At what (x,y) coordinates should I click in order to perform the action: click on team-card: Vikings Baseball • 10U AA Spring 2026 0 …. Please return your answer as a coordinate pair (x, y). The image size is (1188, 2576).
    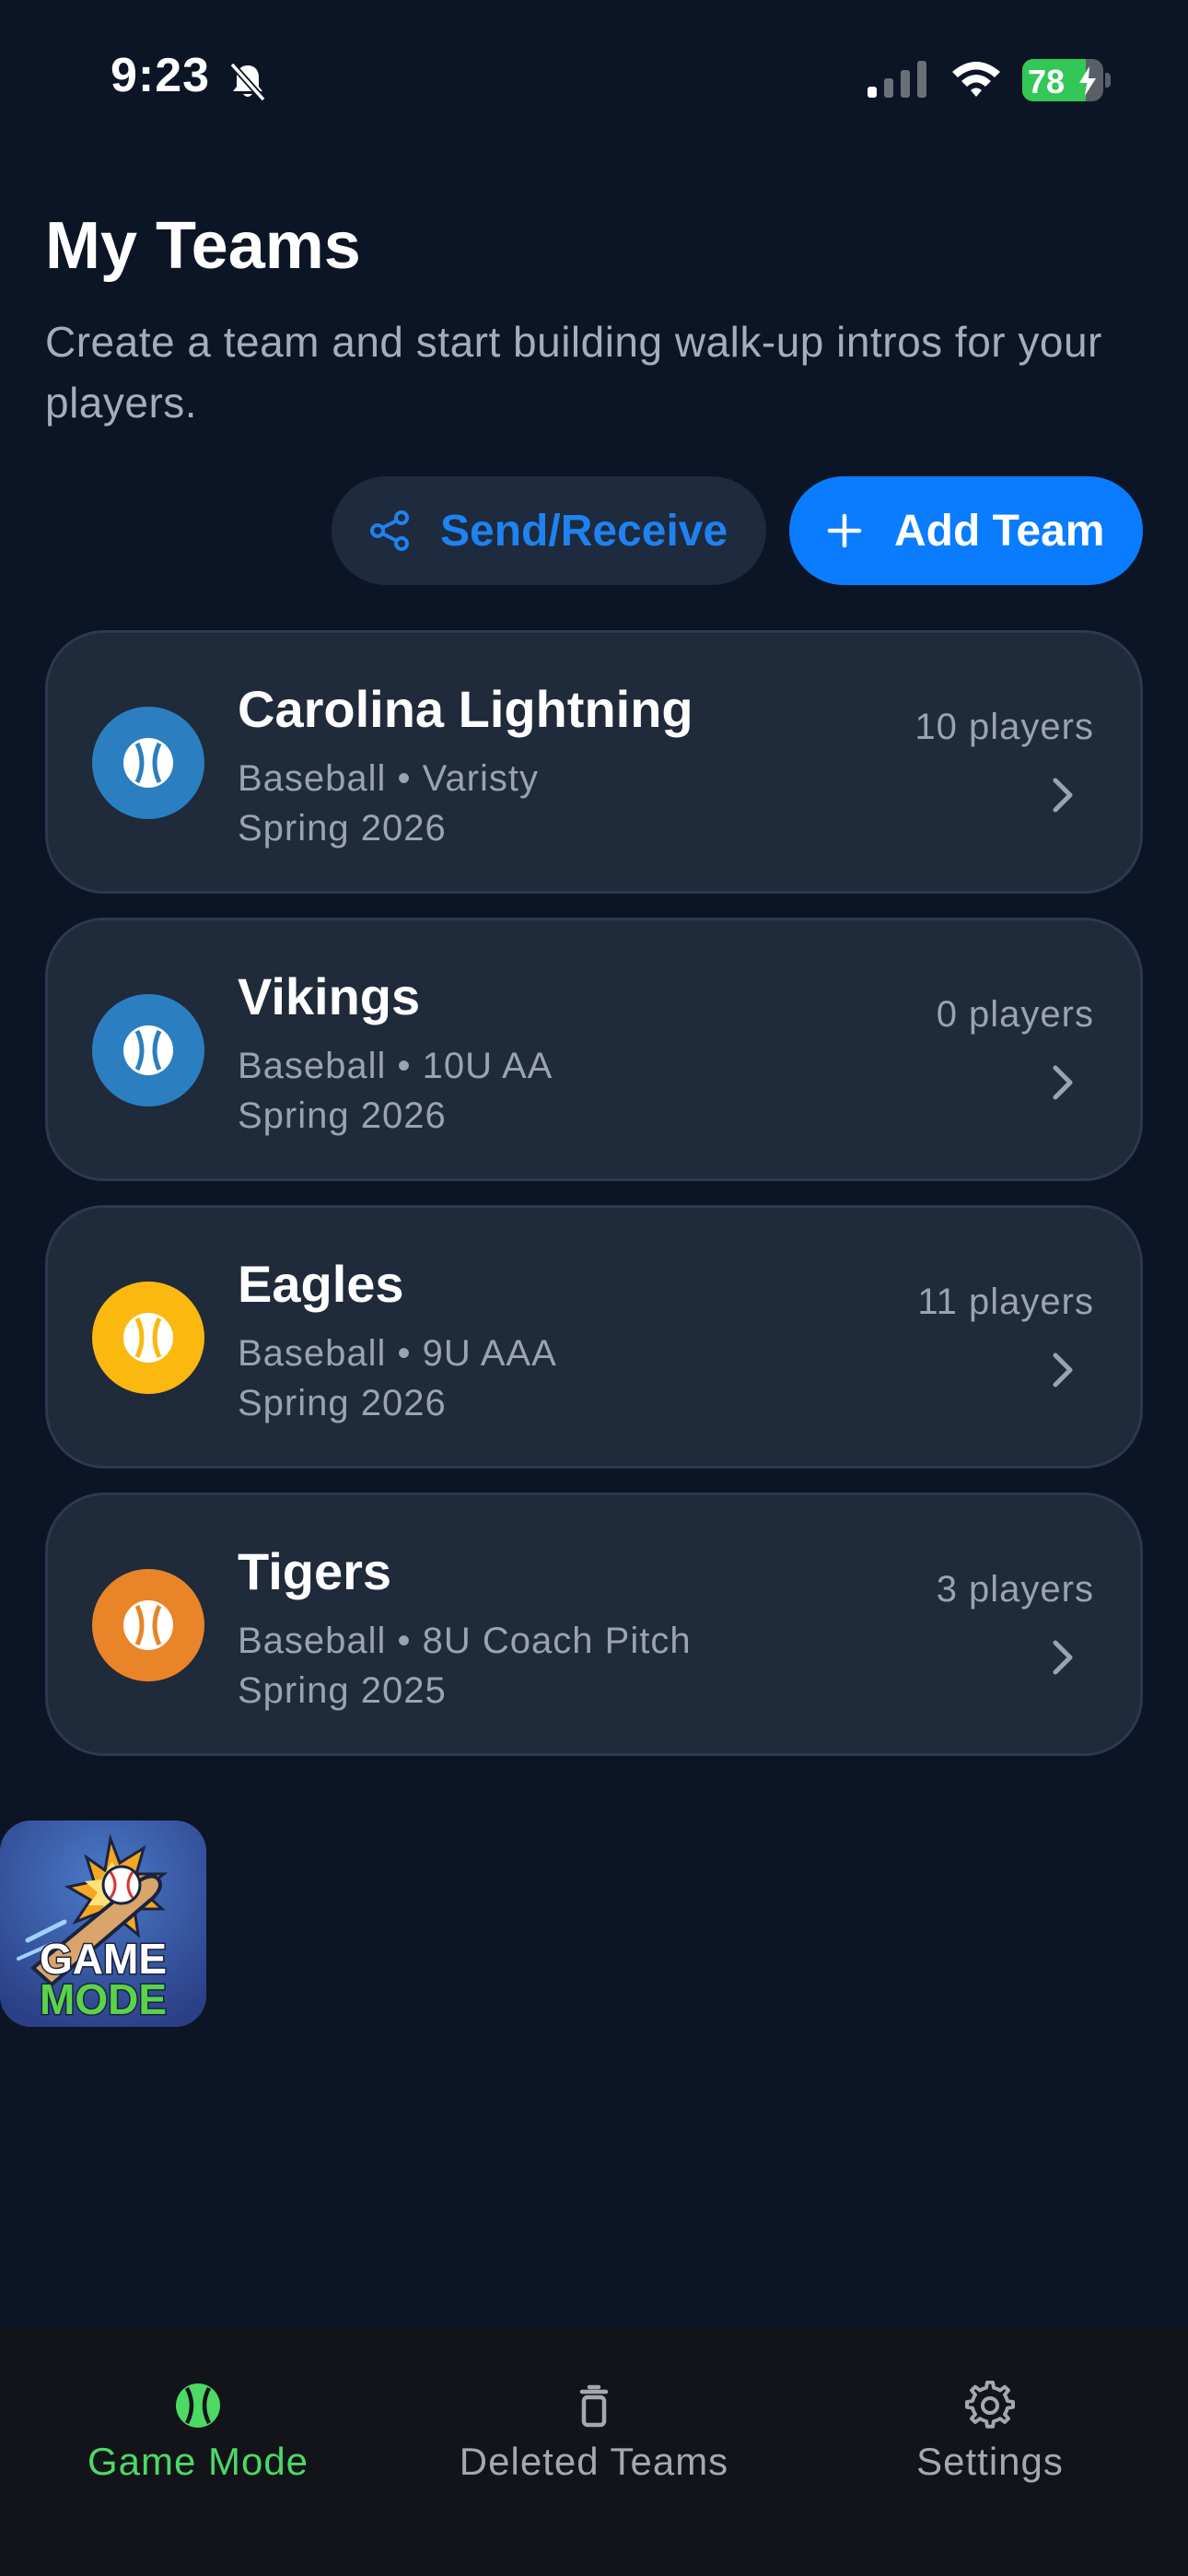
    Looking at the image, I should click on (594, 1049).